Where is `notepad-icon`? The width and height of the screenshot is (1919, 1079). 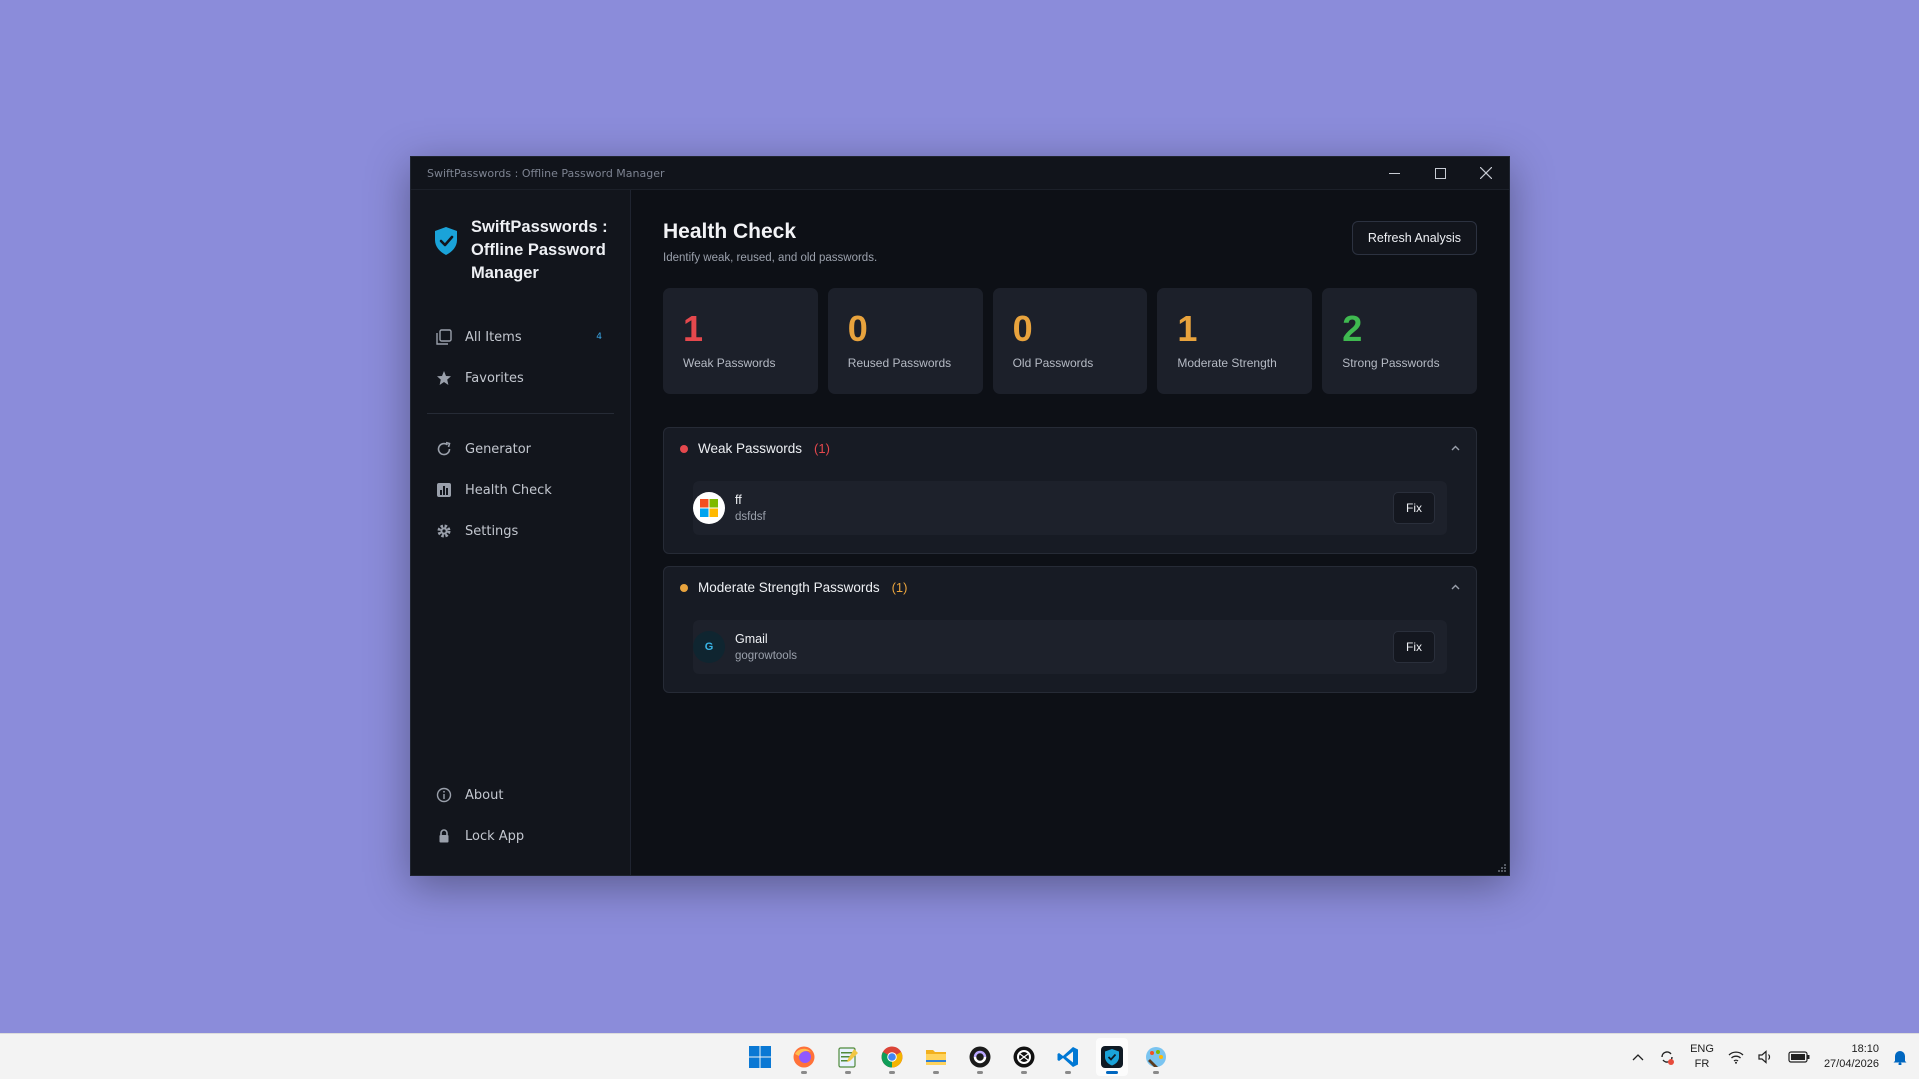 notepad-icon is located at coordinates (848, 1057).